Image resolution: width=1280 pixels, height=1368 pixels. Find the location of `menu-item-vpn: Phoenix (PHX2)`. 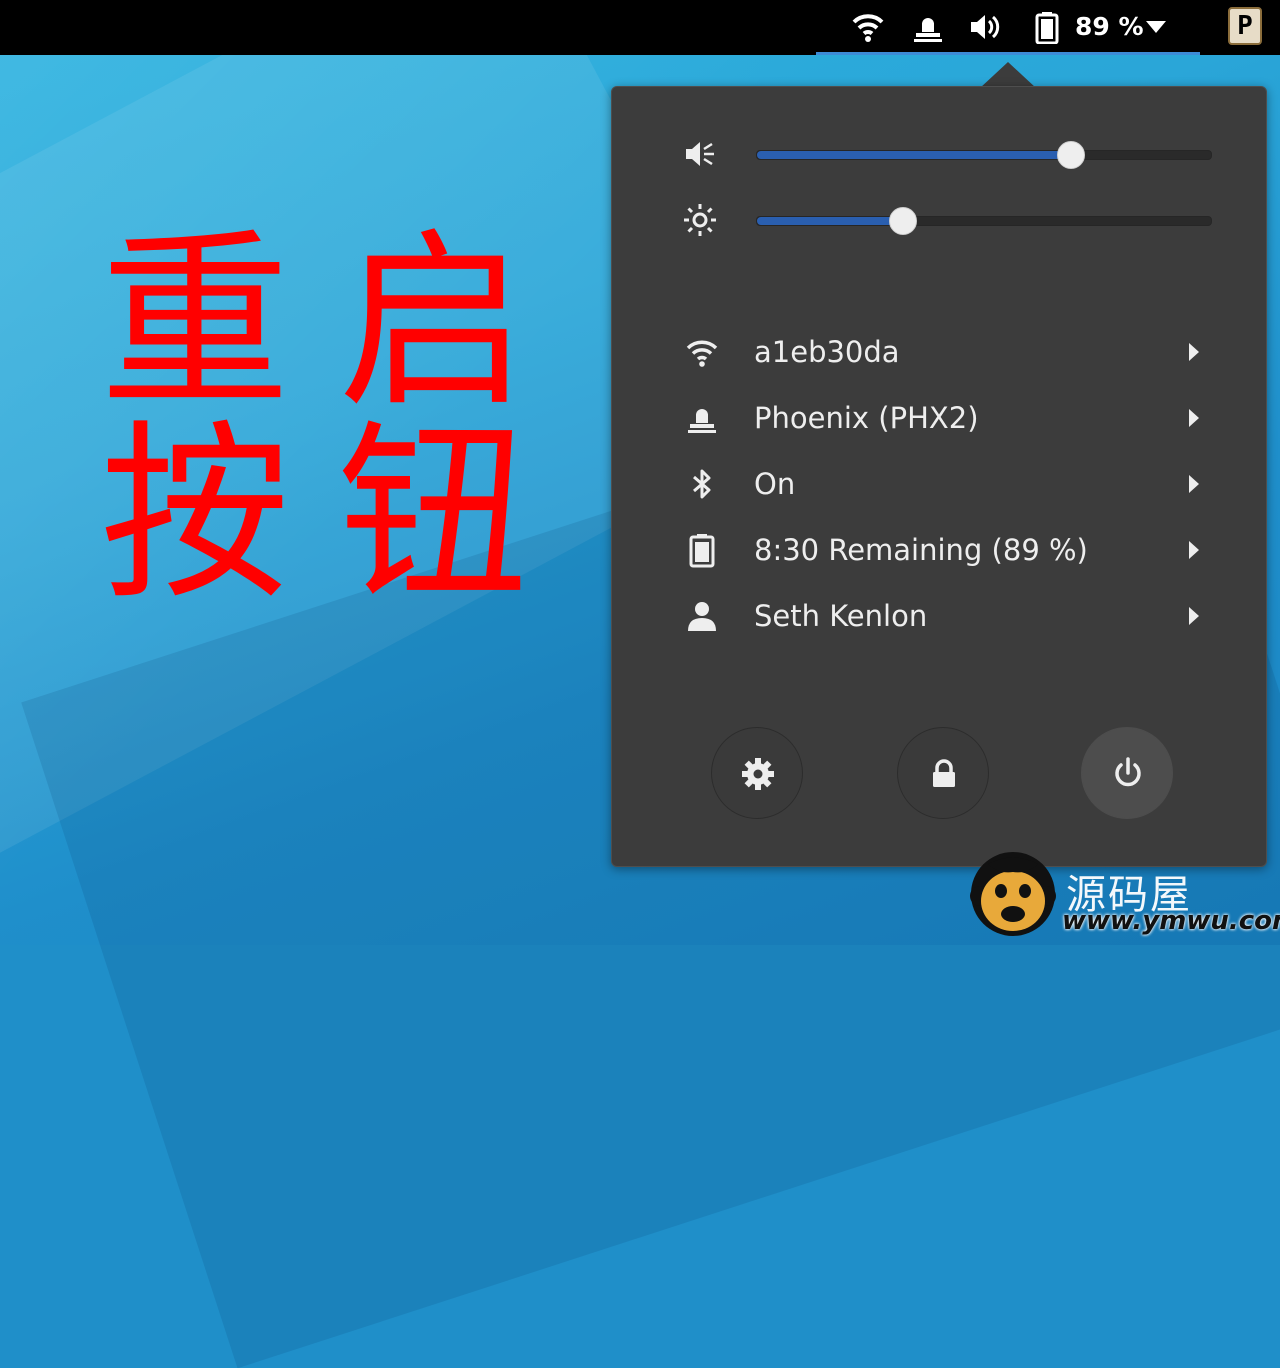

menu-item-vpn: Phoenix (PHX2) is located at coordinates (940, 418).